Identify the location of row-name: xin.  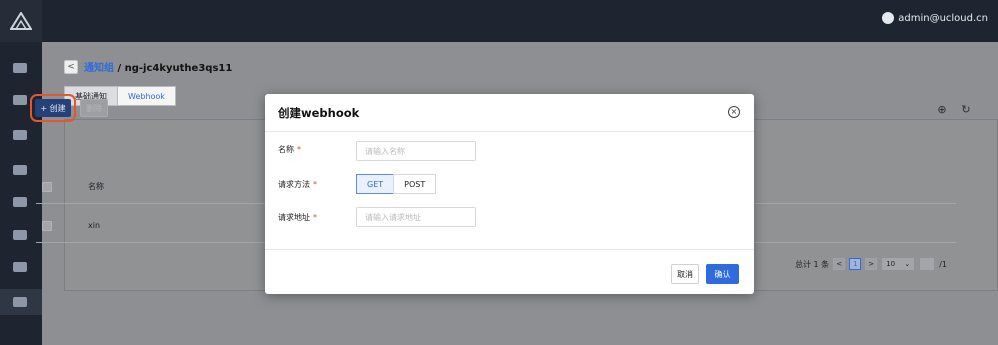
(94, 225).